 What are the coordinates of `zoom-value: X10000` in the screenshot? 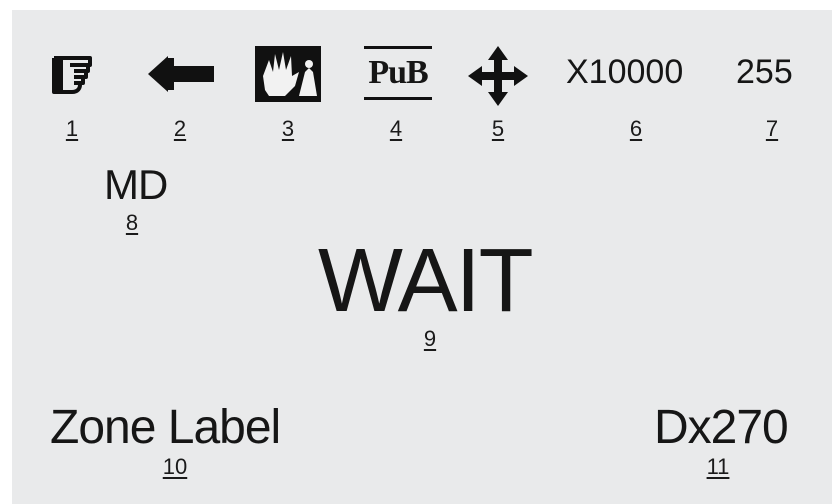 It's located at (625, 72).